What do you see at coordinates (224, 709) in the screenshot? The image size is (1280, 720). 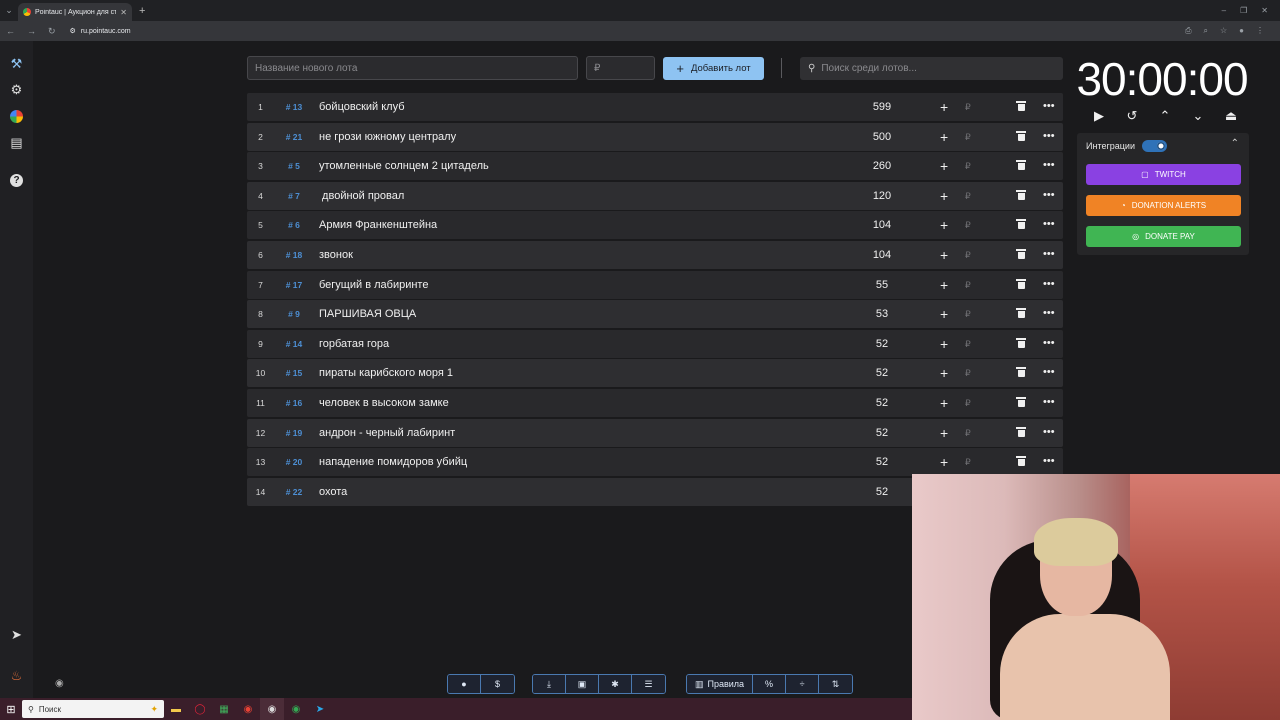 I see `excel-icon: ▦` at bounding box center [224, 709].